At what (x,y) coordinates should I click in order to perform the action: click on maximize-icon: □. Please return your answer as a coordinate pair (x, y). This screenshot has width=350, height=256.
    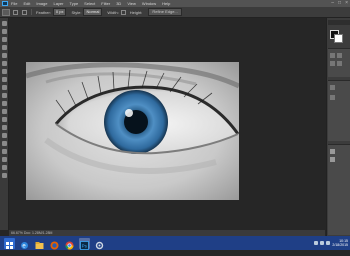
    Looking at the image, I should click on (339, 3).